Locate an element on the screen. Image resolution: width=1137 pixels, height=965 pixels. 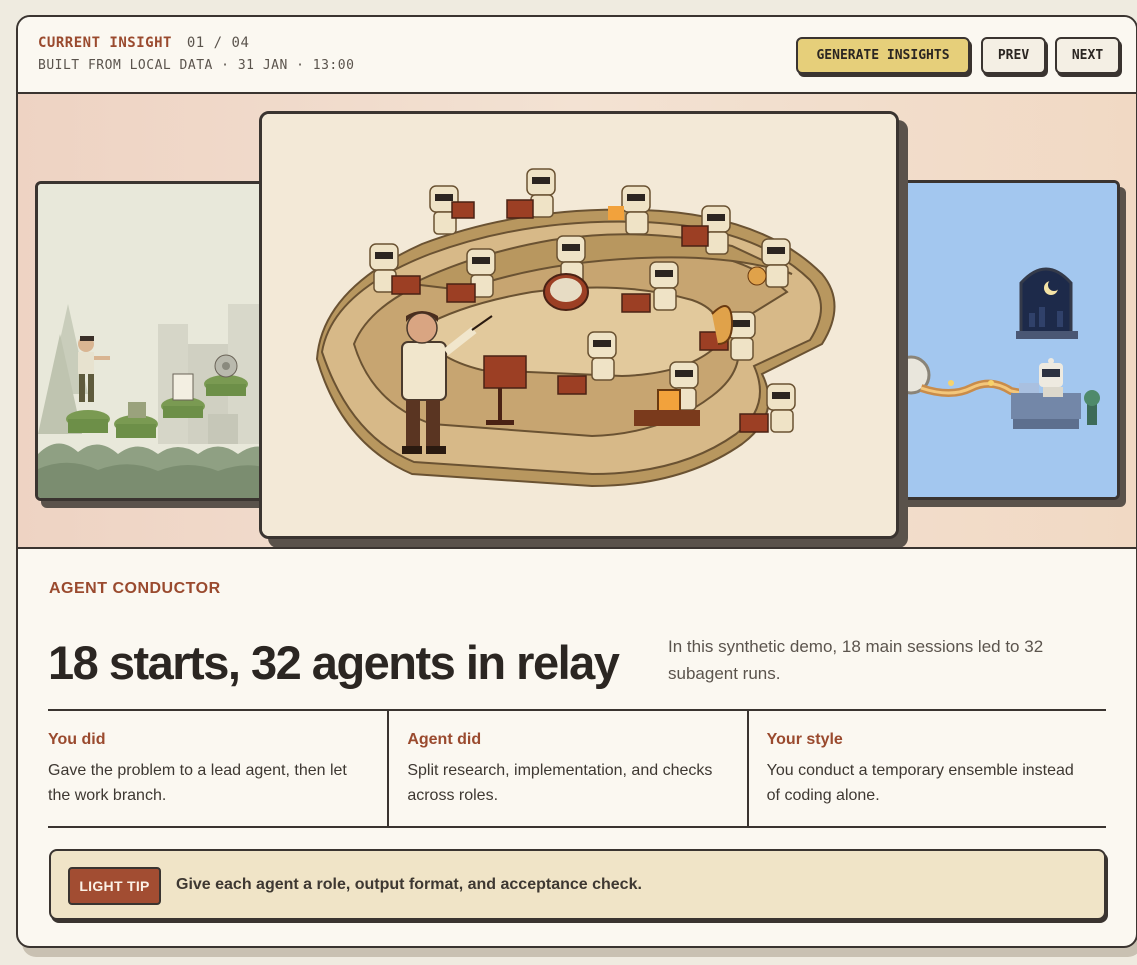
column-title: Your style is located at coordinates (804, 739).